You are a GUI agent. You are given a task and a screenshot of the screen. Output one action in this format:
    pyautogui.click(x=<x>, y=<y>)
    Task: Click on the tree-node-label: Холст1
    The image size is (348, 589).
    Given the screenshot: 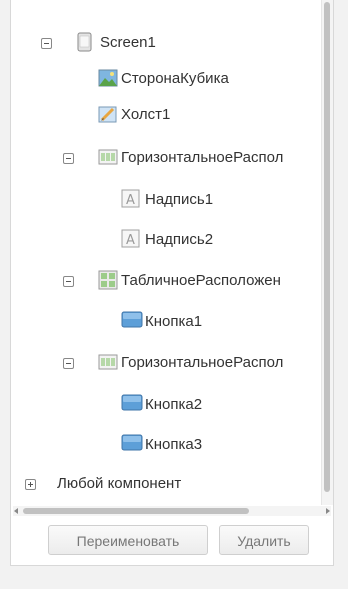 What is the action you would take?
    pyautogui.click(x=146, y=114)
    